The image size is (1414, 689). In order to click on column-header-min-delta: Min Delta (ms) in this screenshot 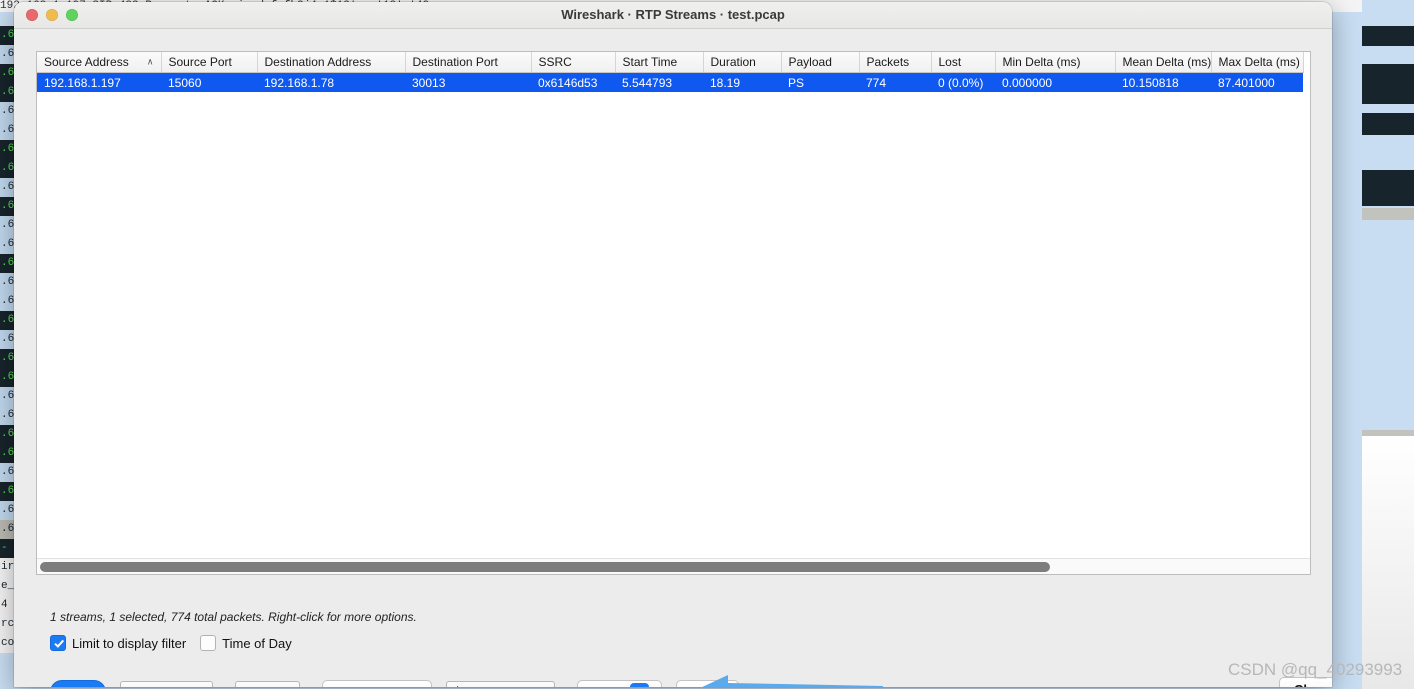, I will do `click(1055, 62)`.